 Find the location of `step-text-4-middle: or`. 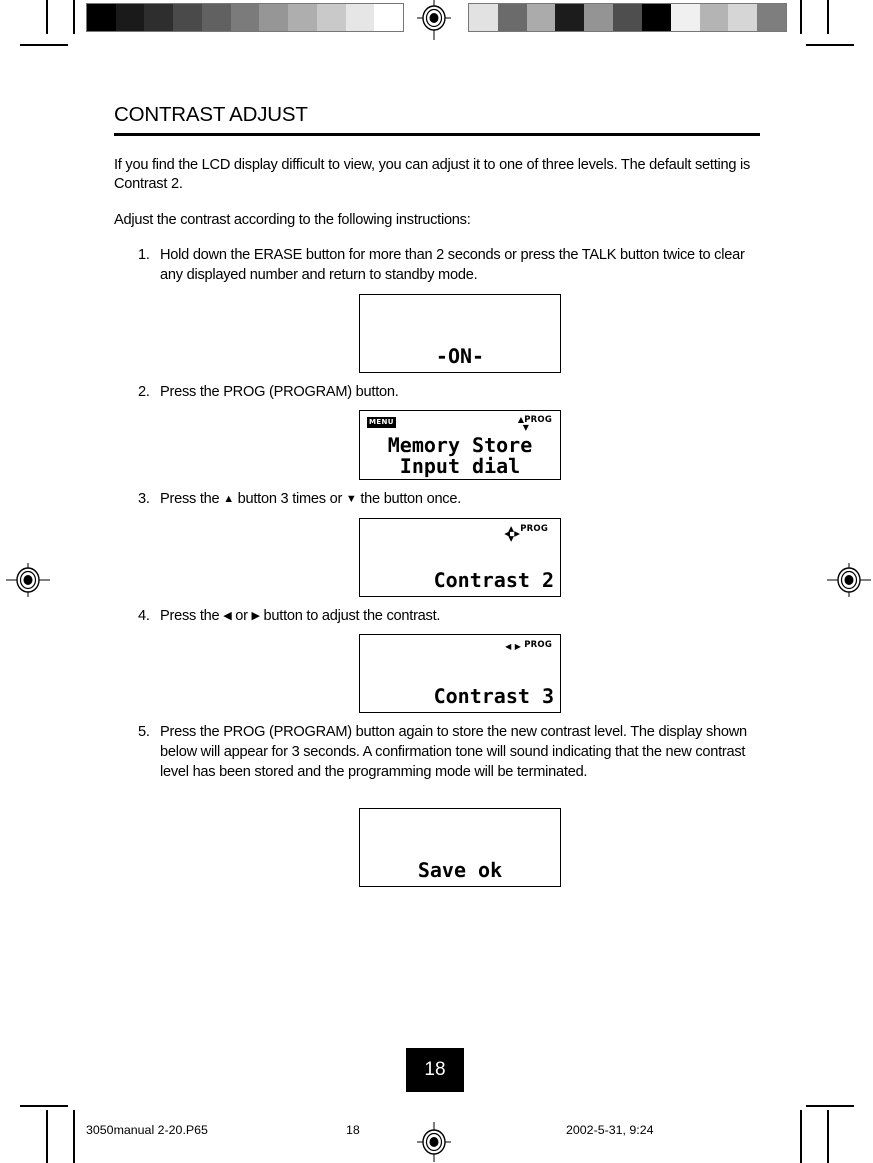

step-text-4-middle: or is located at coordinates (241, 615).